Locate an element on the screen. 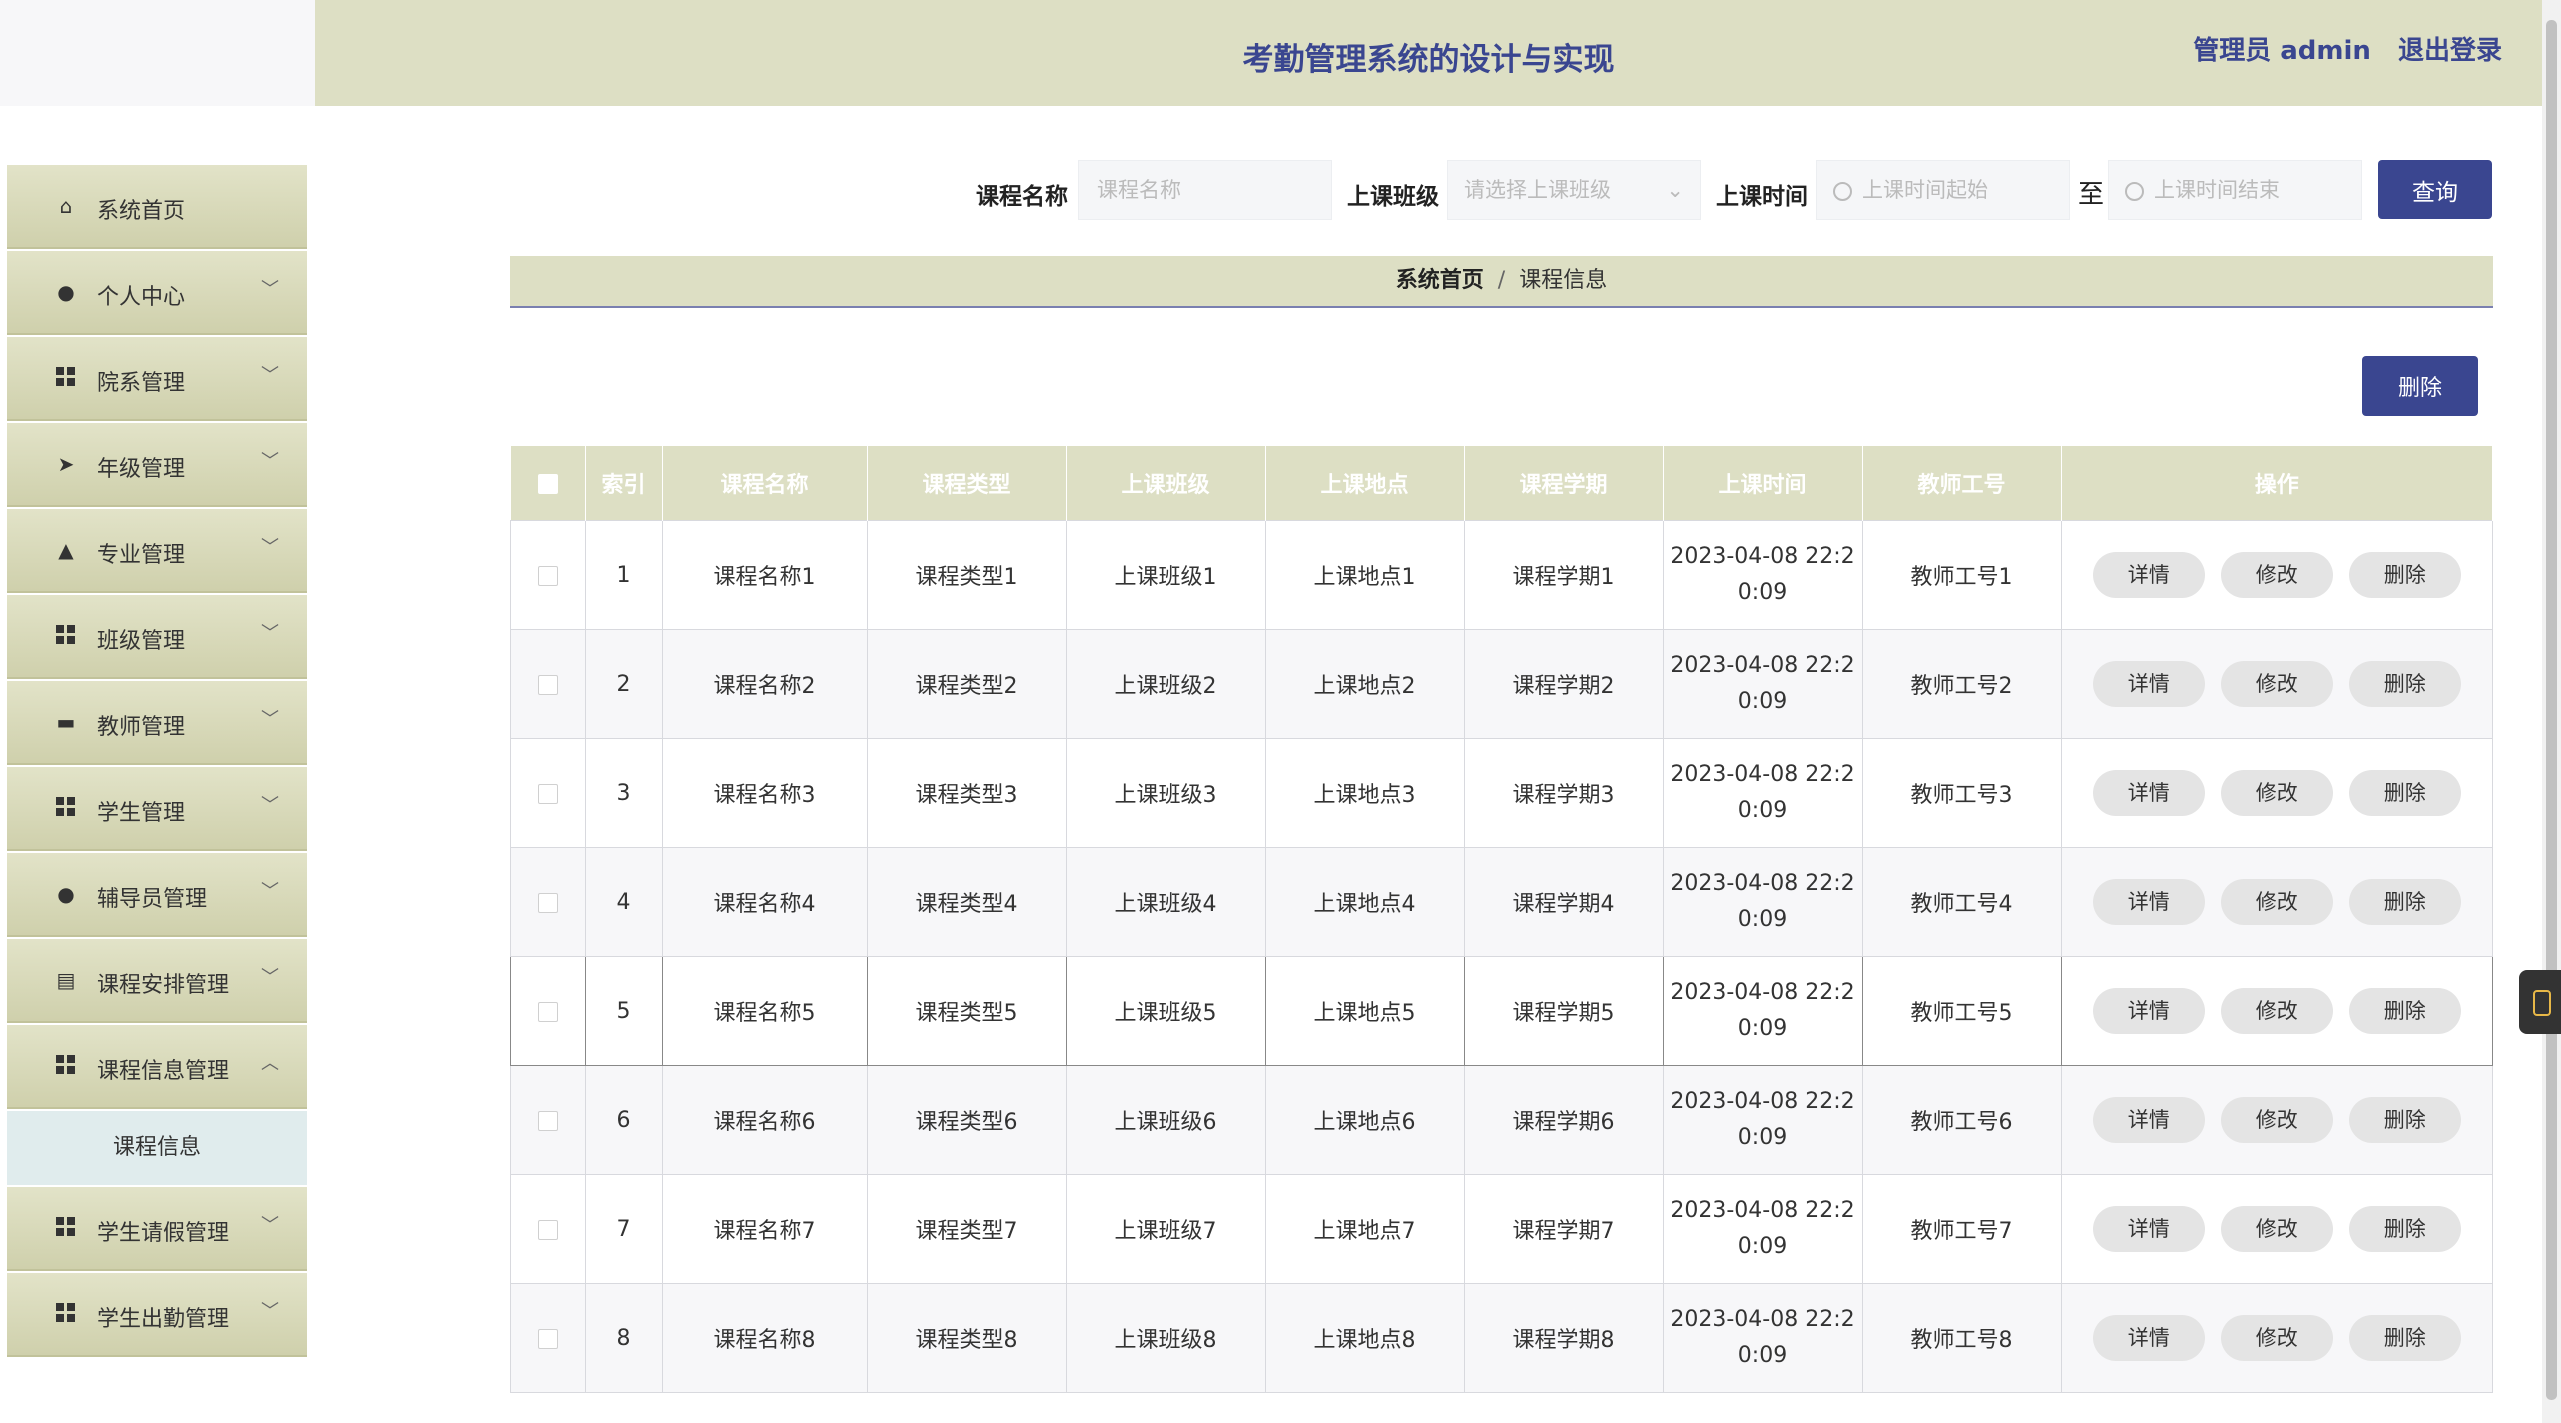 The height and width of the screenshot is (1423, 2561). cell-course-name: 课程名称6 is located at coordinates (764, 1120).